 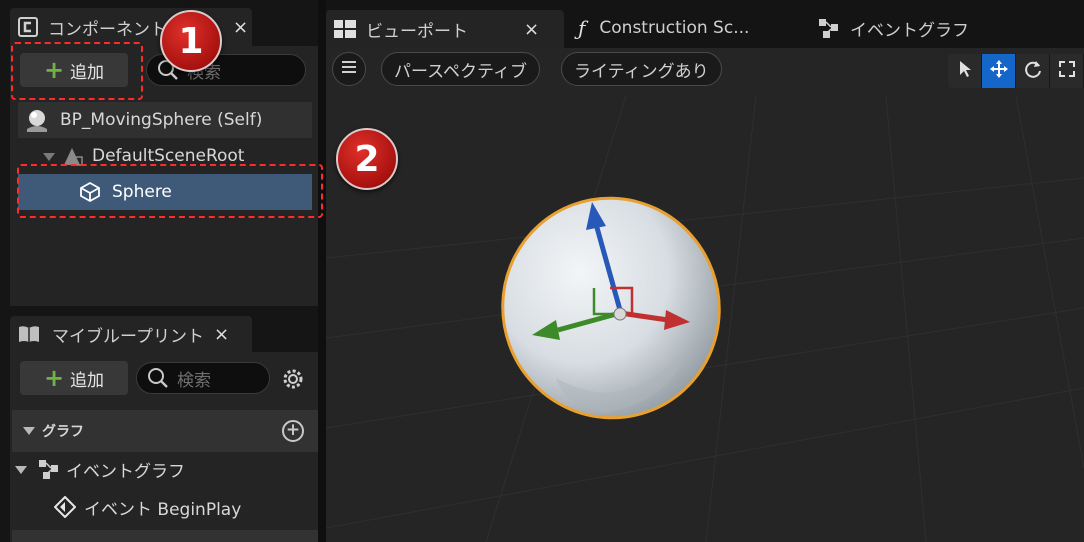 I want to click on tab-my-blueprint: マイブループリント ×, so click(x=131, y=334).